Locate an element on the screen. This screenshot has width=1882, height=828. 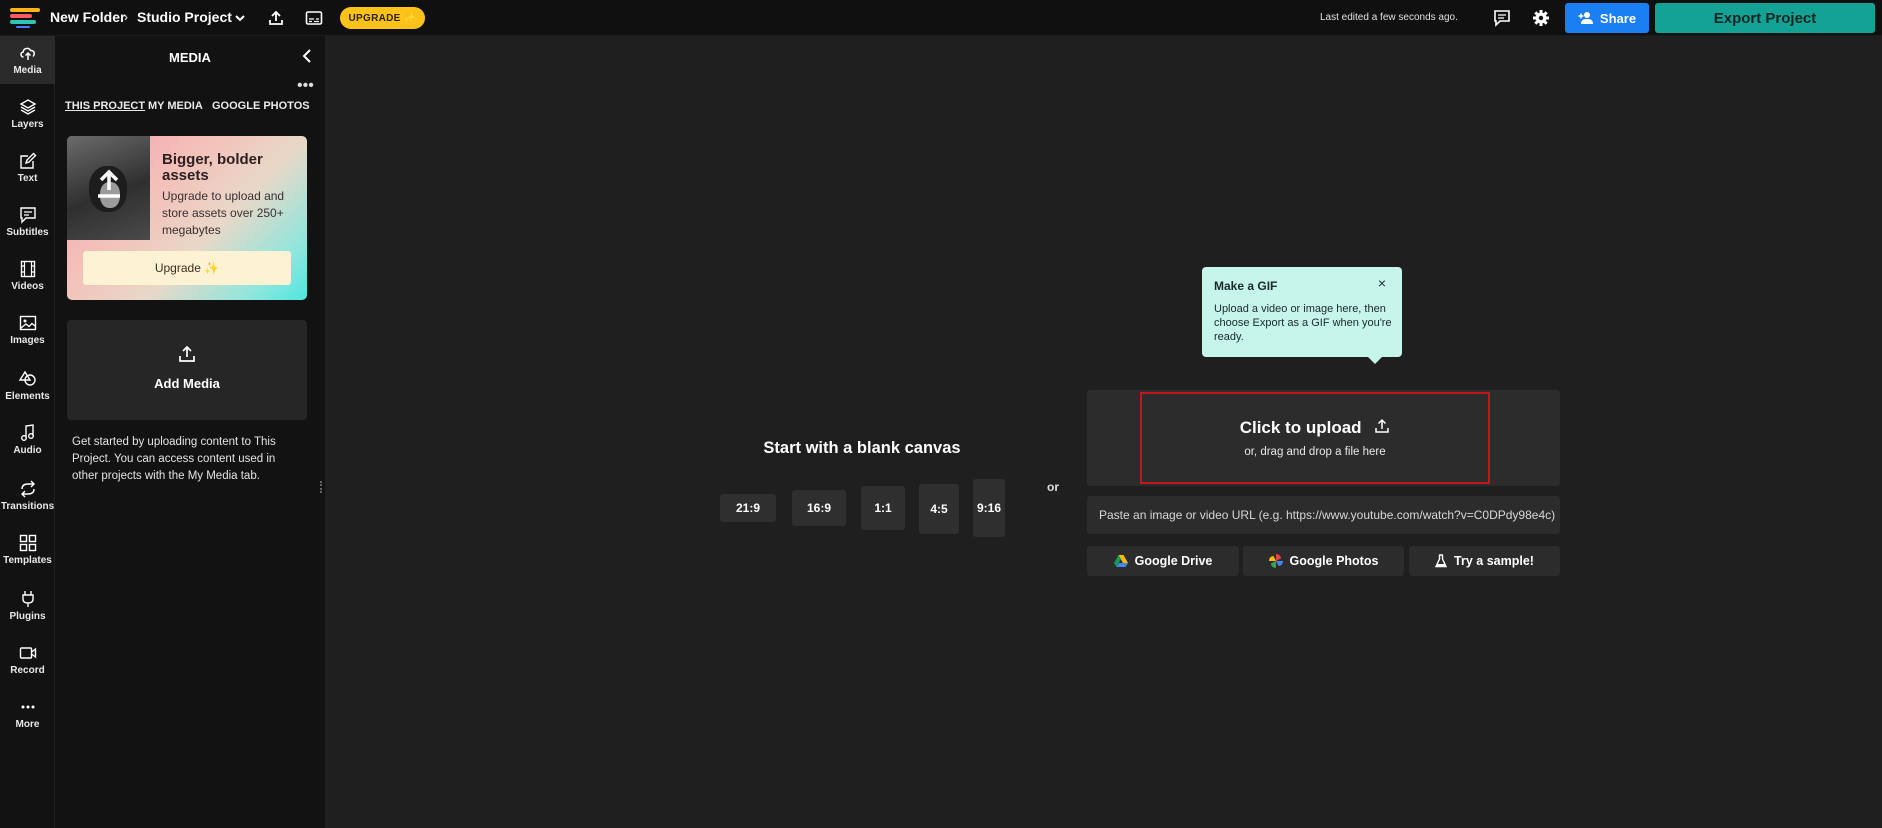
upload-arrow-icon is located at coordinates (109, 183).